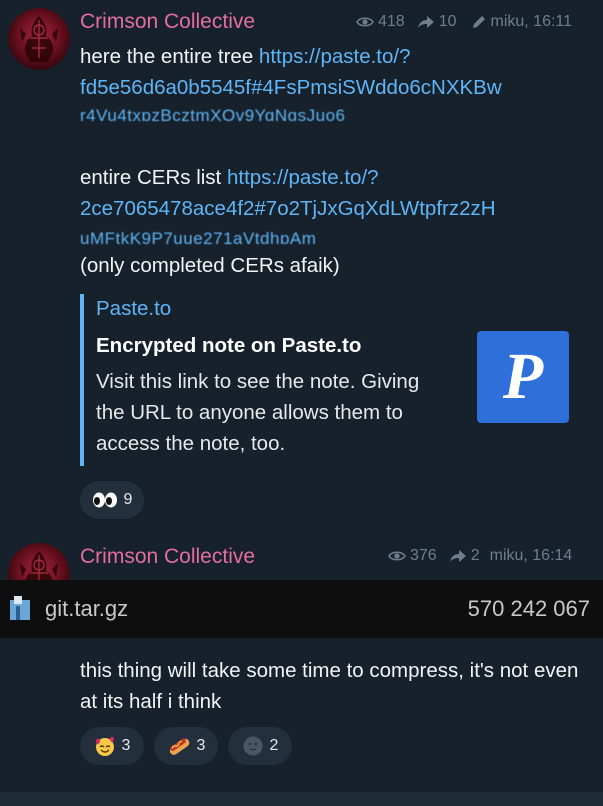  I want to click on pencil-icon, so click(478, 22).